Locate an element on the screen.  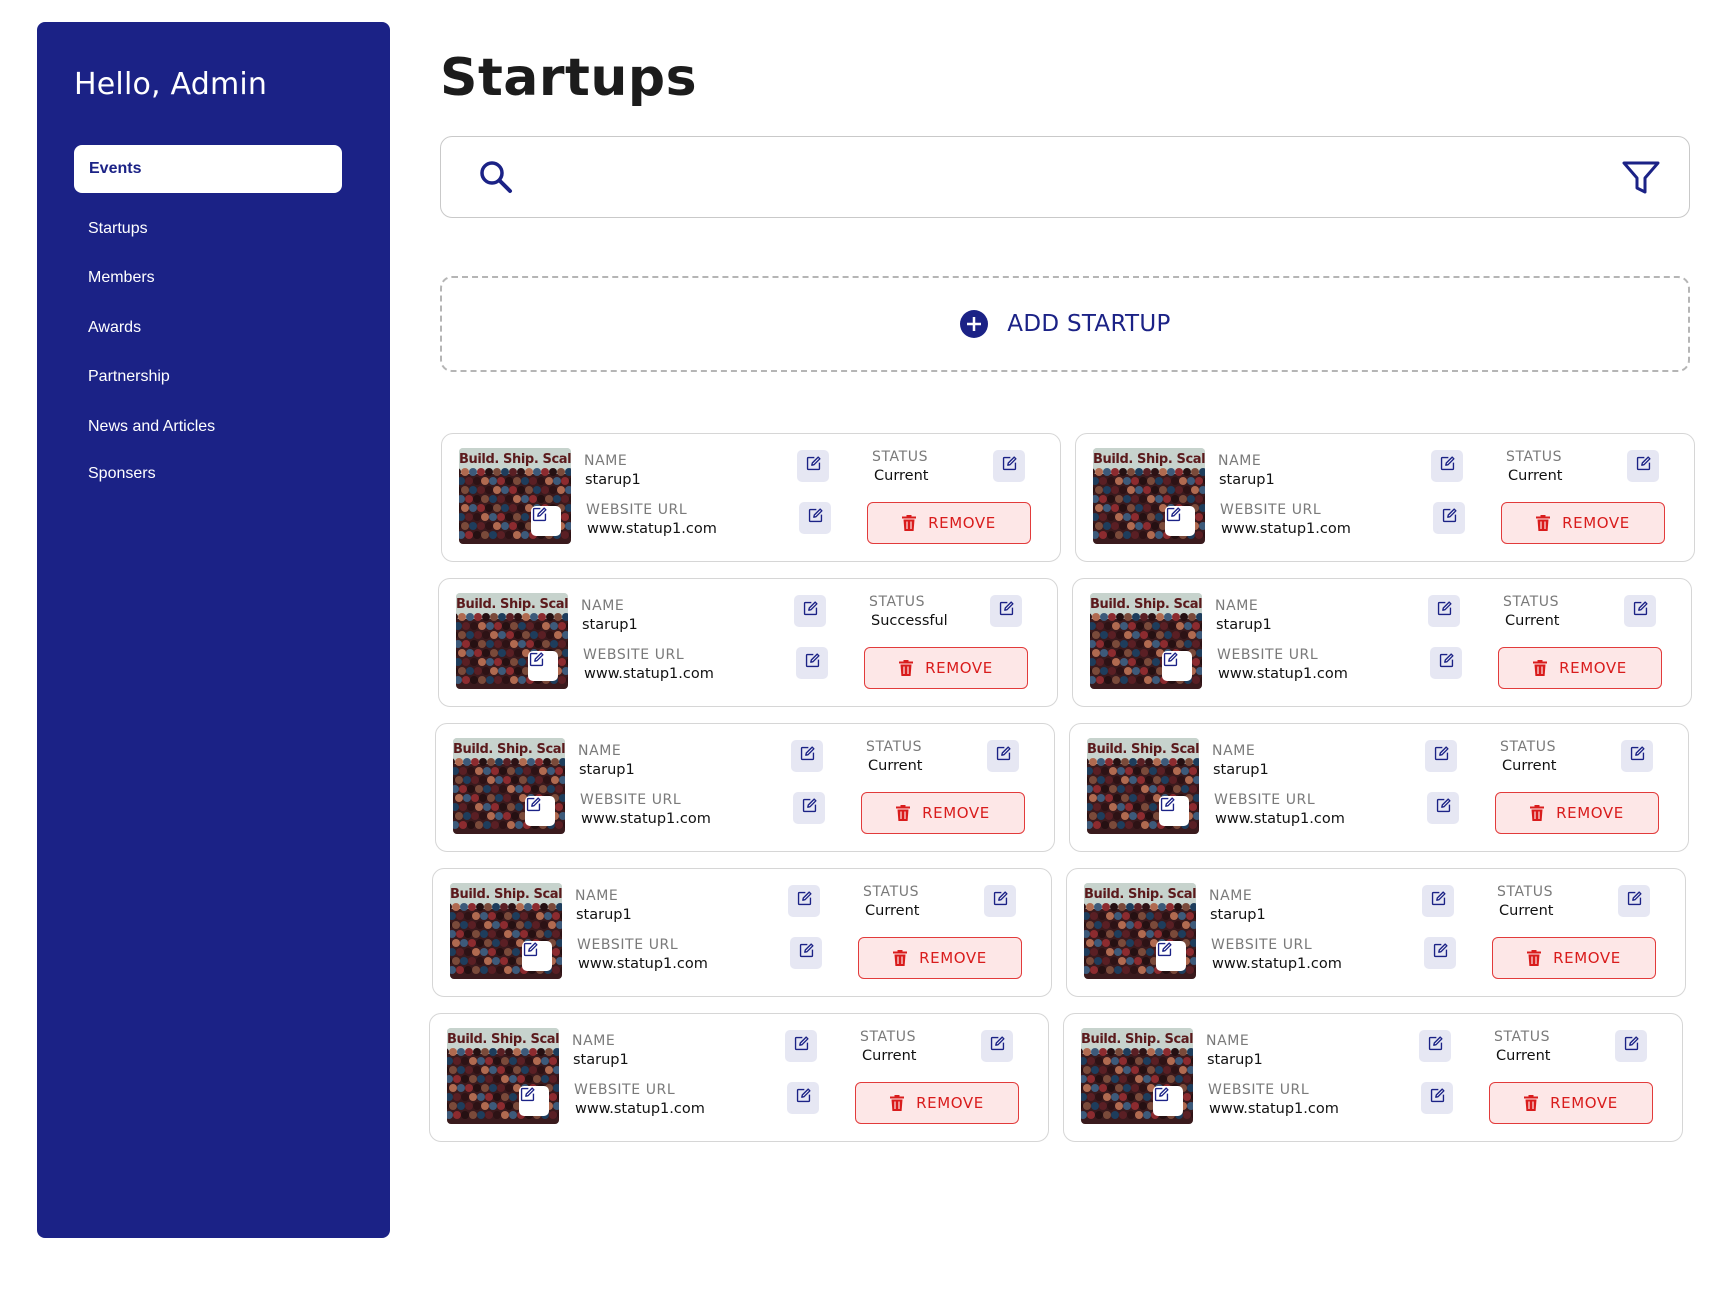
search-input is located at coordinates (1046, 177).